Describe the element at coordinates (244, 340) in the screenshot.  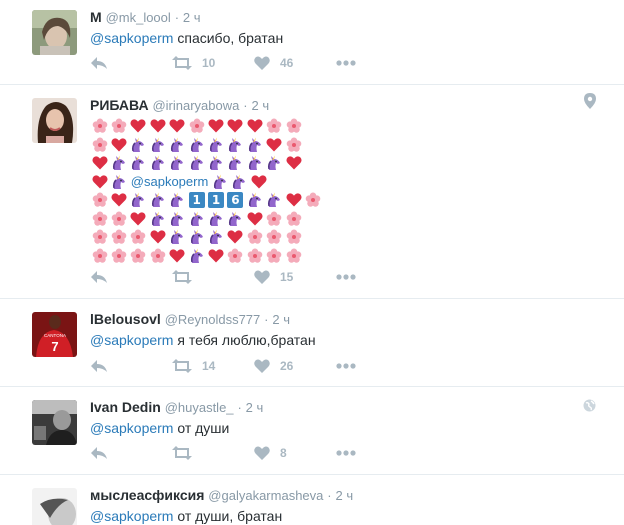
I see `tweet-text-body: я тебя люблю,братан` at that location.